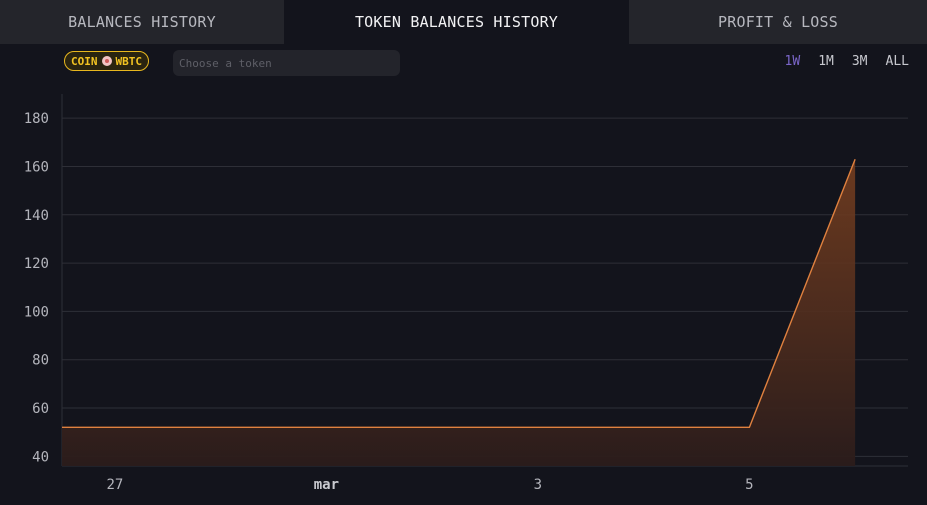 The image size is (927, 505). I want to click on x-tick-label-1: mar, so click(326, 485).